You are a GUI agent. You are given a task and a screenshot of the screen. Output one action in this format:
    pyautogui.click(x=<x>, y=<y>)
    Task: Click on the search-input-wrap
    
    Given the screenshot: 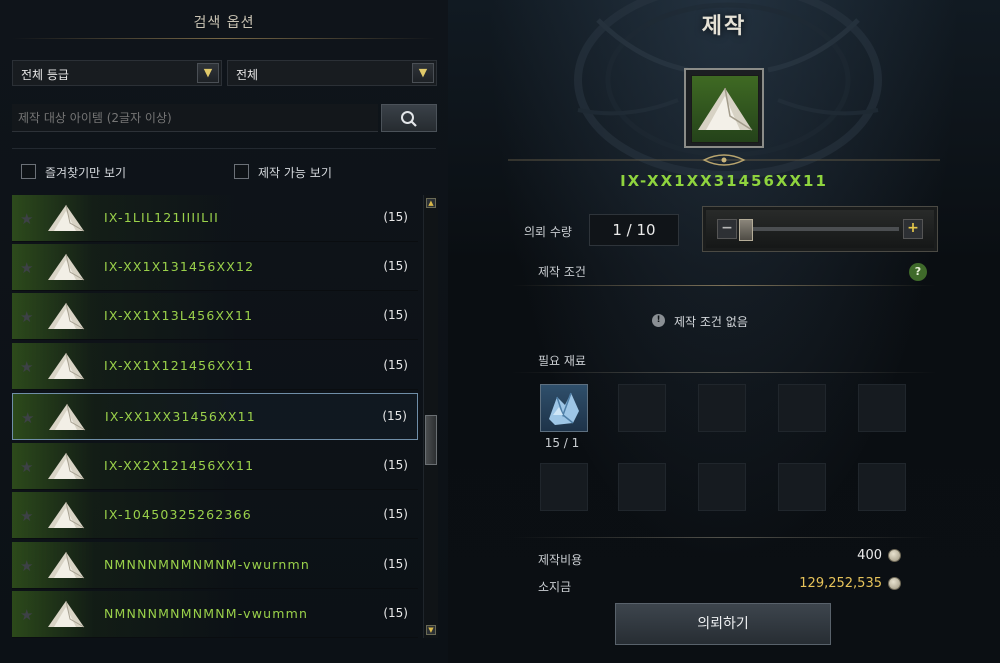 What is the action you would take?
    pyautogui.click(x=195, y=118)
    